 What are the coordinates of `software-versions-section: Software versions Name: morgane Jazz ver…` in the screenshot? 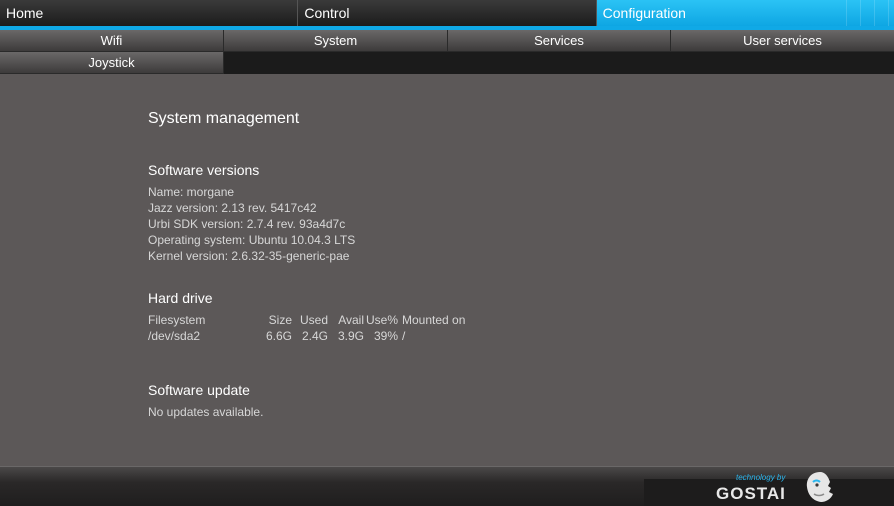 It's located at (251, 213).